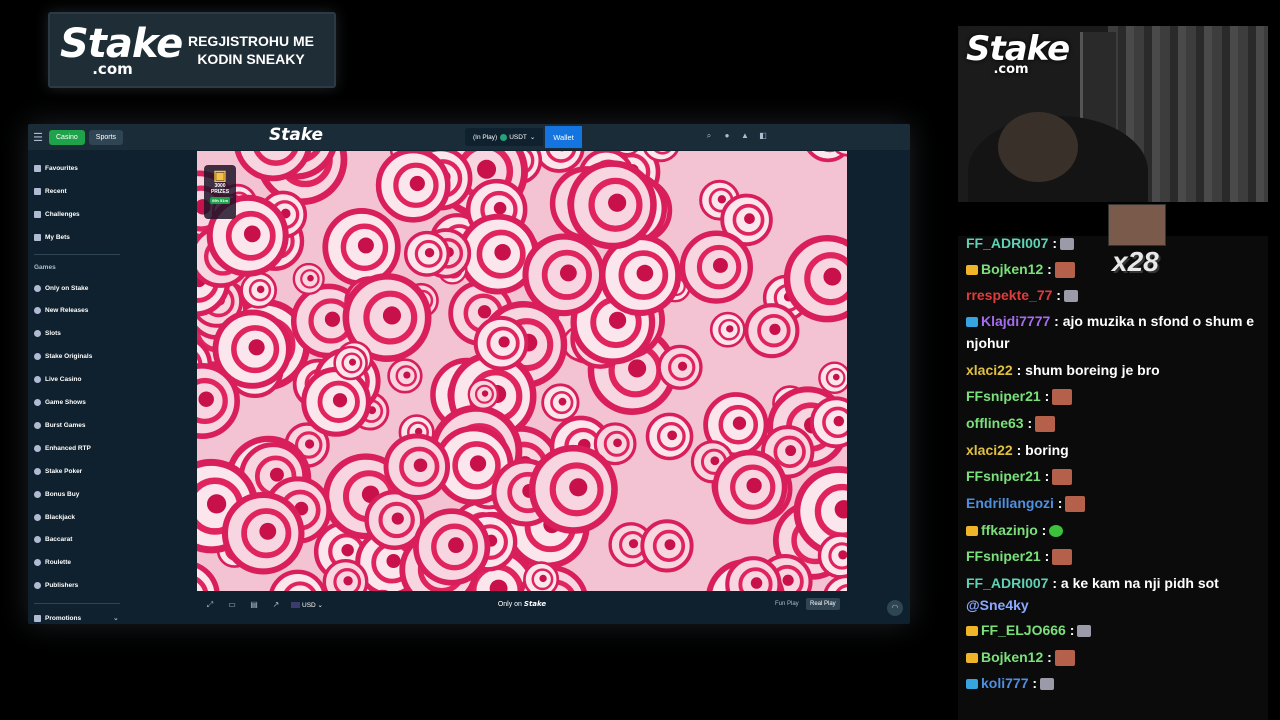 Image resolution: width=1280 pixels, height=720 pixels. I want to click on sidebar-item: Only on Stake, so click(61, 288).